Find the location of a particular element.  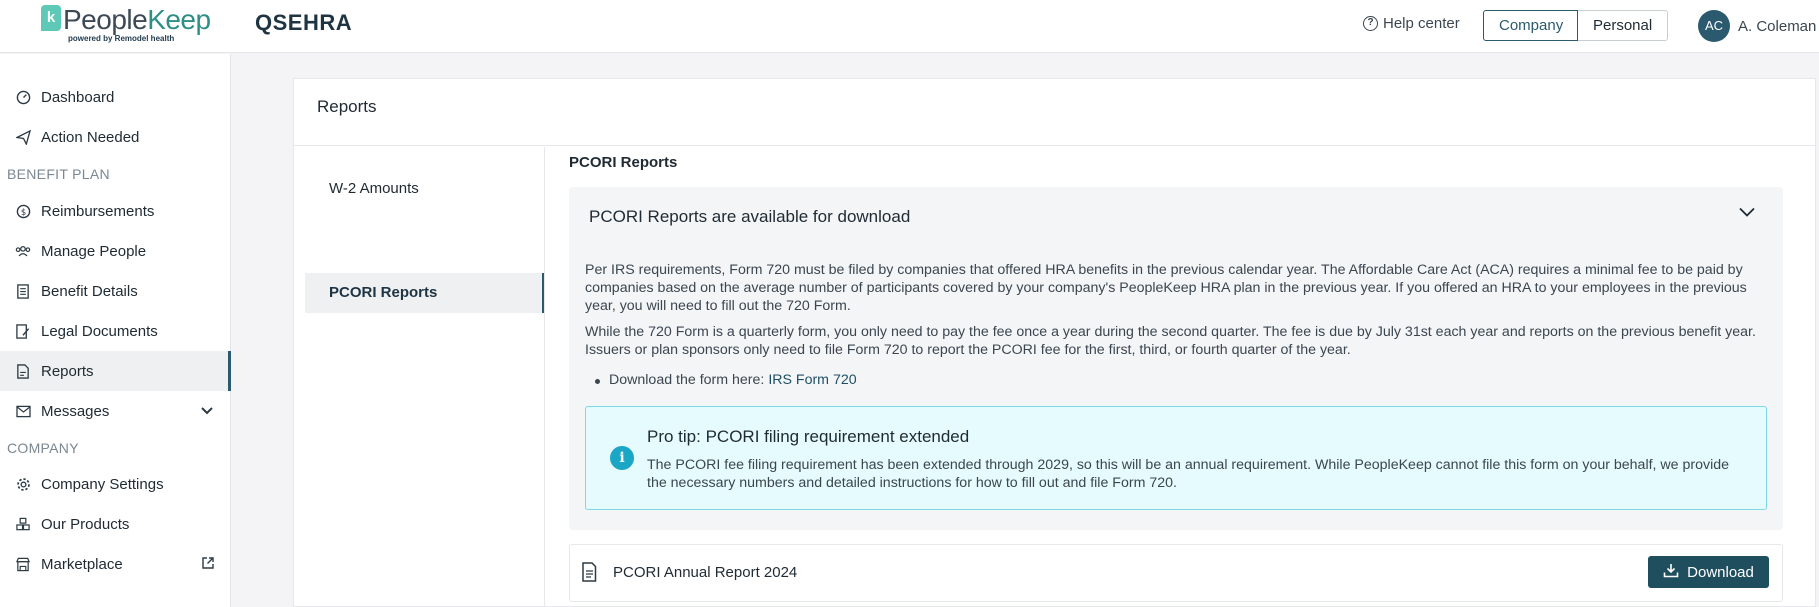

sidebar-item-label: Our Products is located at coordinates (85, 524).